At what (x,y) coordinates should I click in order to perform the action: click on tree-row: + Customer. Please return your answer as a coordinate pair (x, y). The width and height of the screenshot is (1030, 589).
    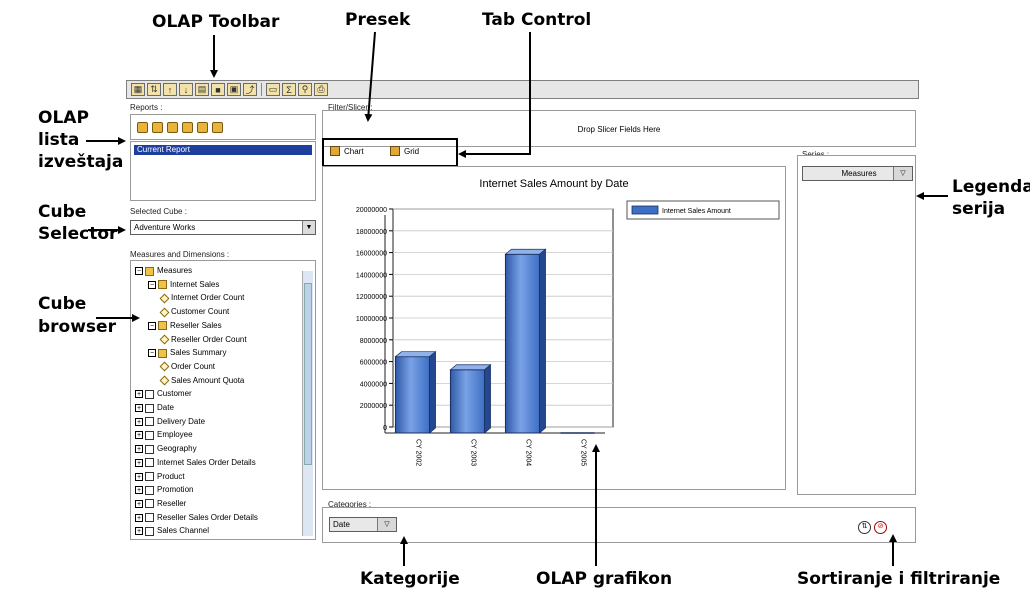
    Looking at the image, I should click on (163, 394).